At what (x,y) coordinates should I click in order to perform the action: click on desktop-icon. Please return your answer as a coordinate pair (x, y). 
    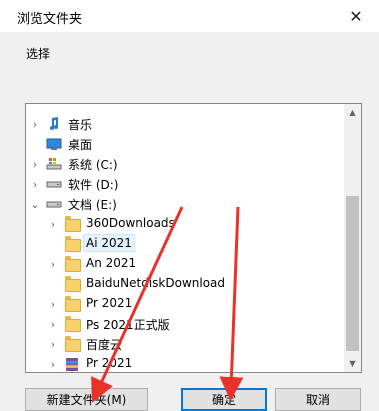
    Looking at the image, I should click on (54, 144).